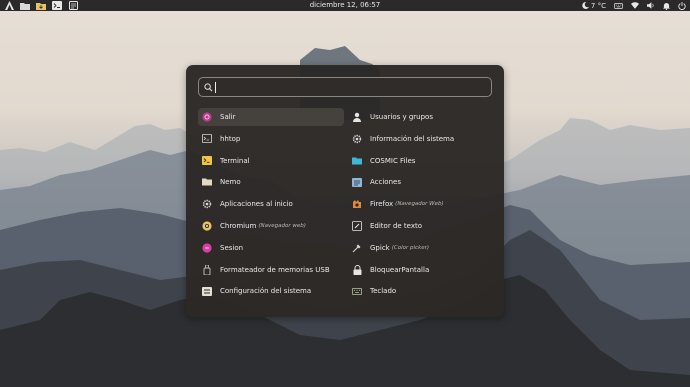 The width and height of the screenshot is (690, 387). What do you see at coordinates (207, 248) in the screenshot?
I see `session-icon` at bounding box center [207, 248].